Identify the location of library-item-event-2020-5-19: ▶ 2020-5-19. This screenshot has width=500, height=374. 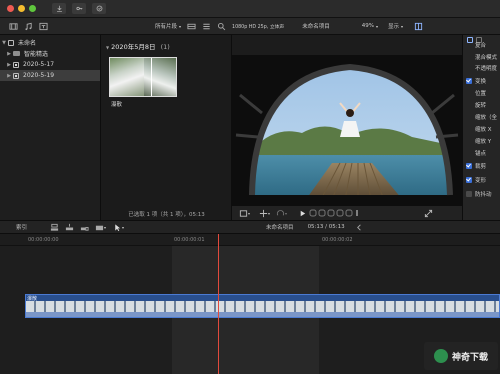
(50, 75).